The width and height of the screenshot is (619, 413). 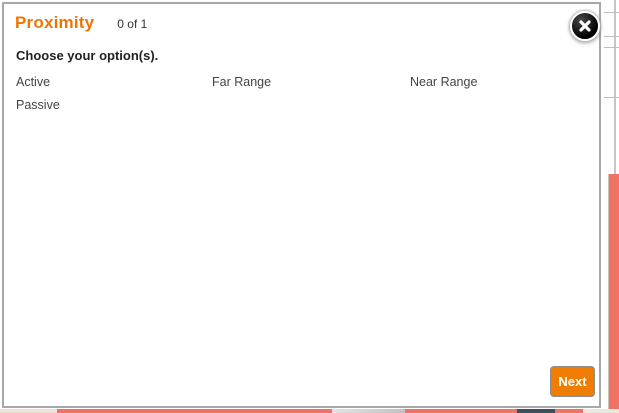 What do you see at coordinates (572, 381) in the screenshot?
I see `next-button: Next` at bounding box center [572, 381].